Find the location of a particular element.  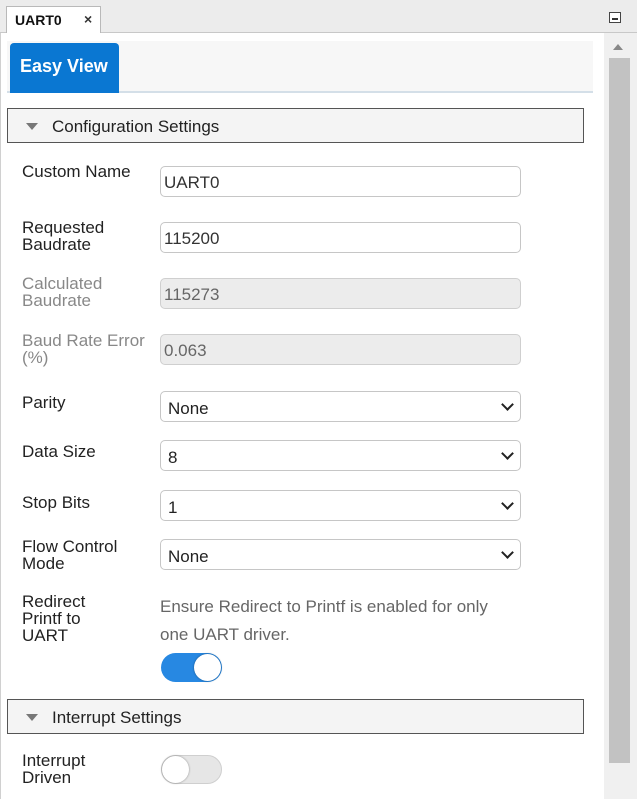

tab-uart0: UART0 × is located at coordinates (53, 19).